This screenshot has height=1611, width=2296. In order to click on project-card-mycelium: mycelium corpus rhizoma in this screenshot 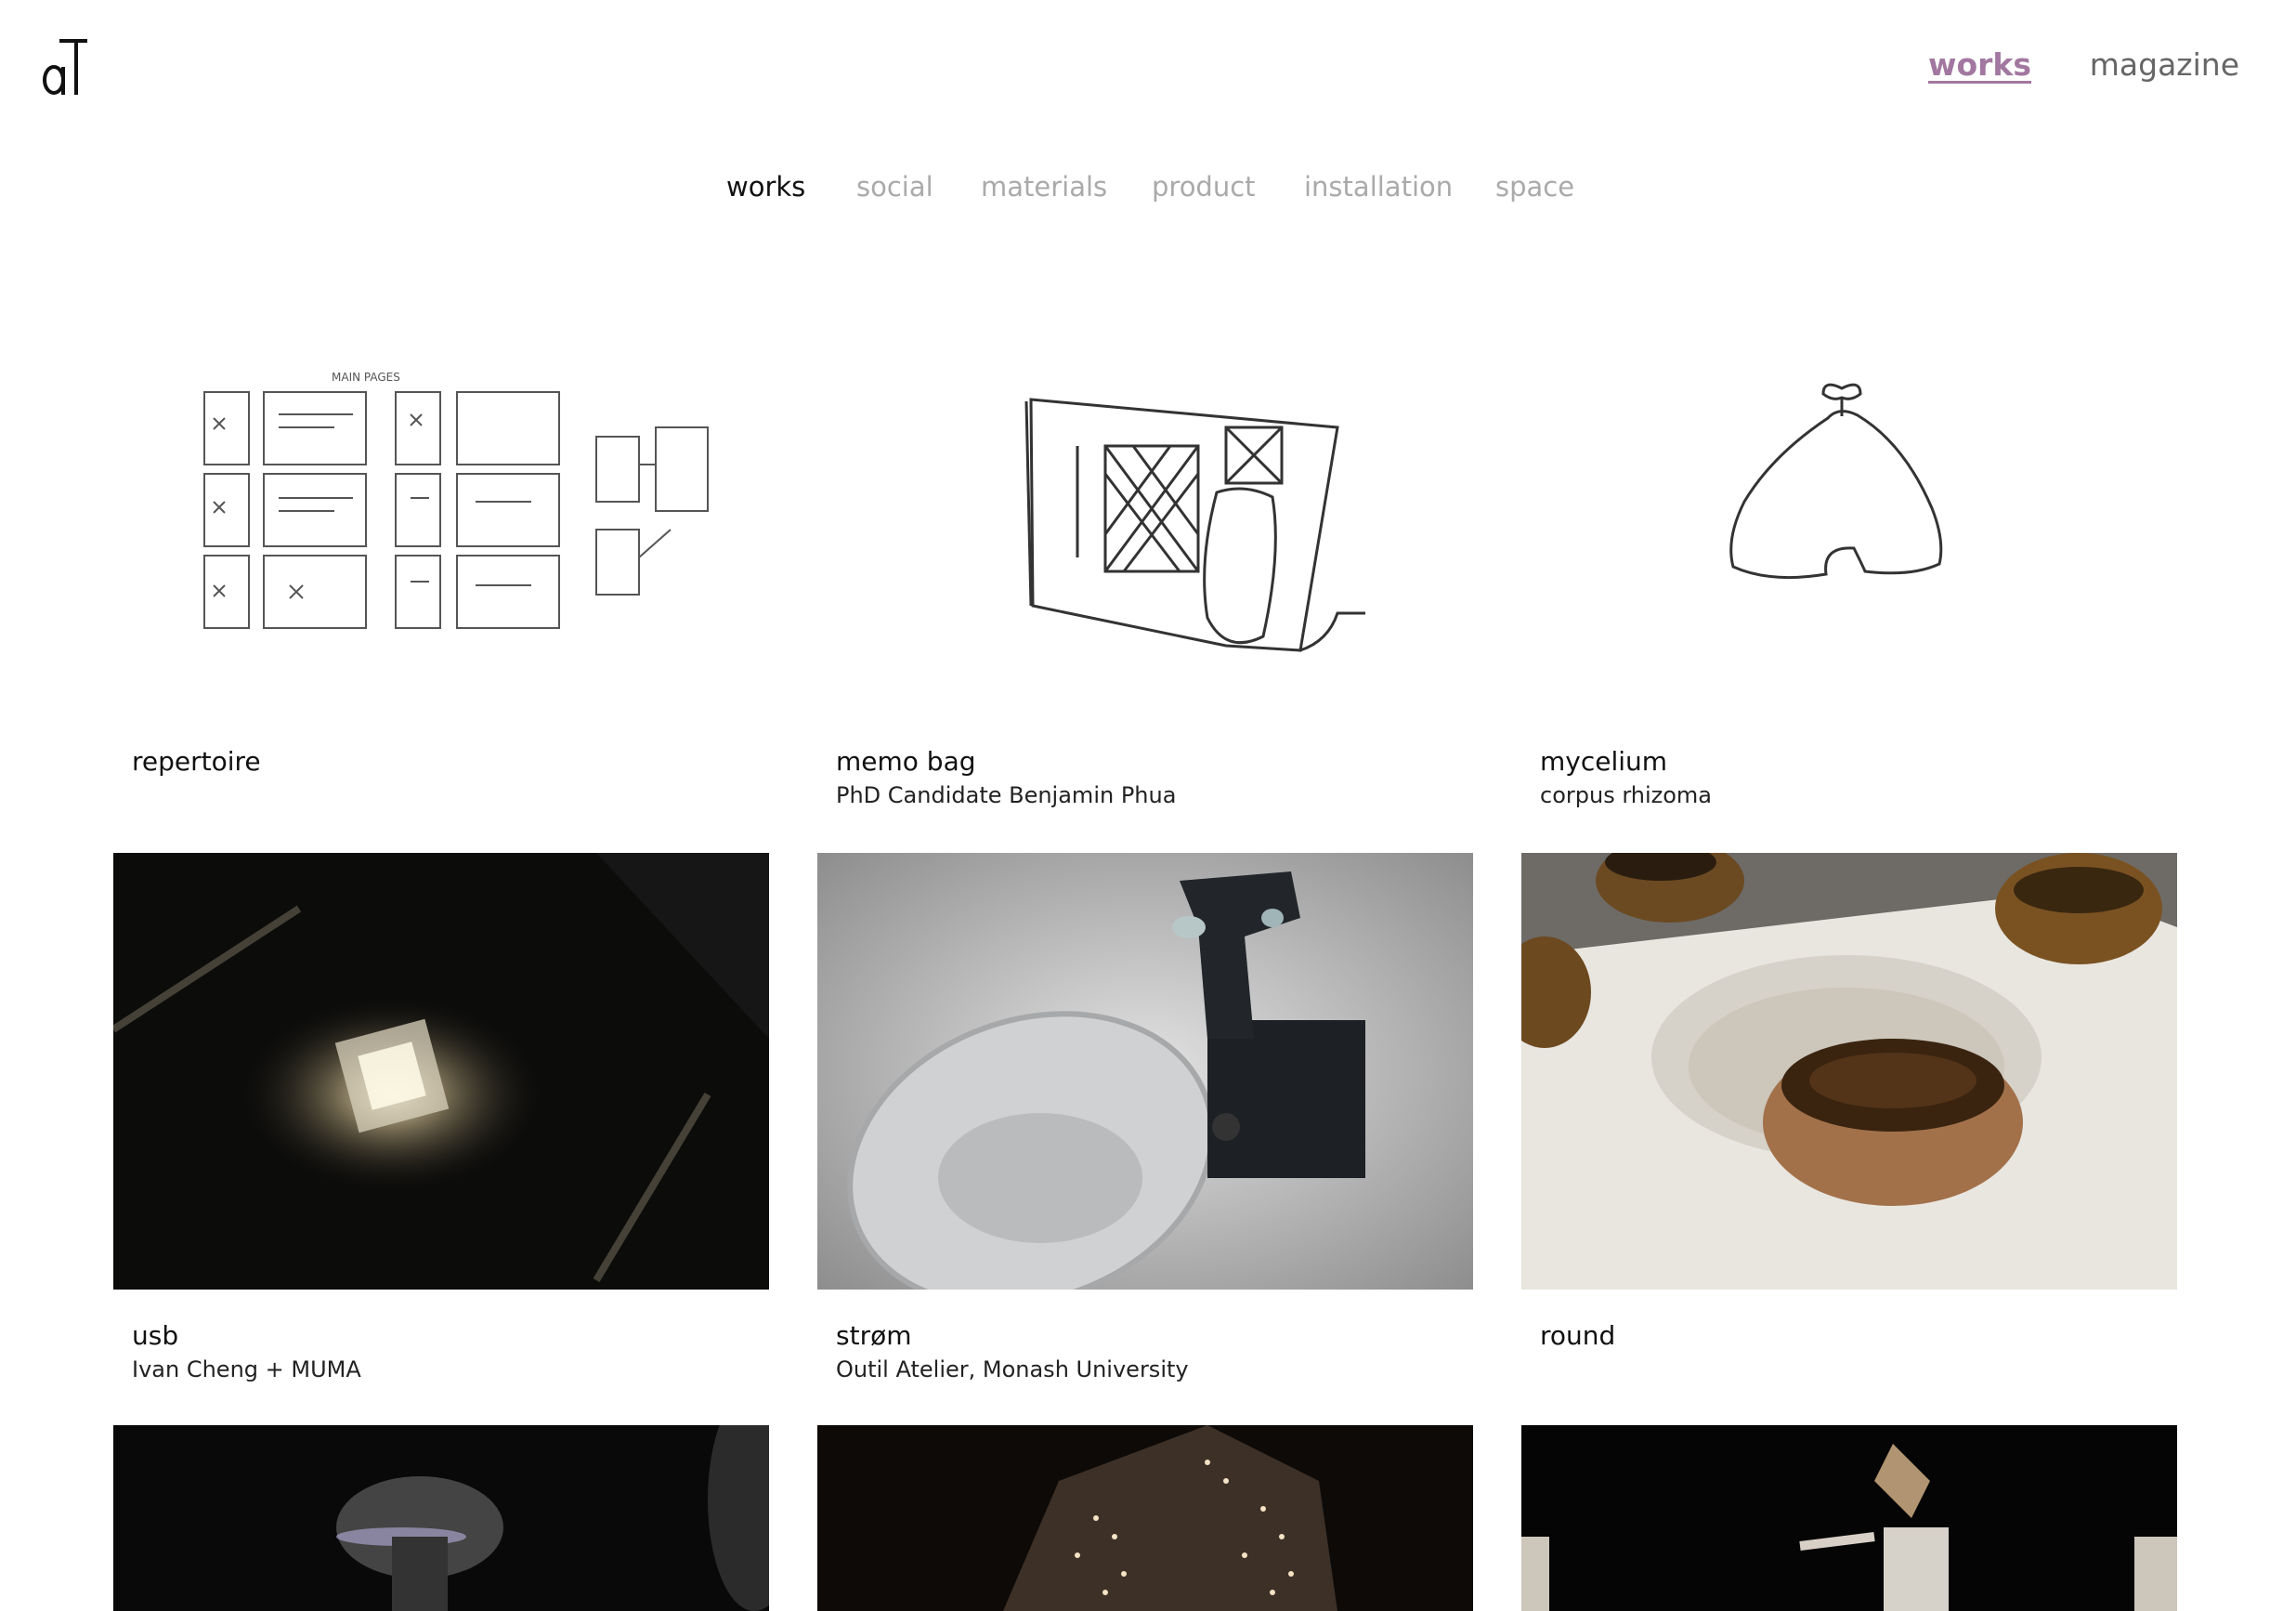, I will do `click(1849, 576)`.